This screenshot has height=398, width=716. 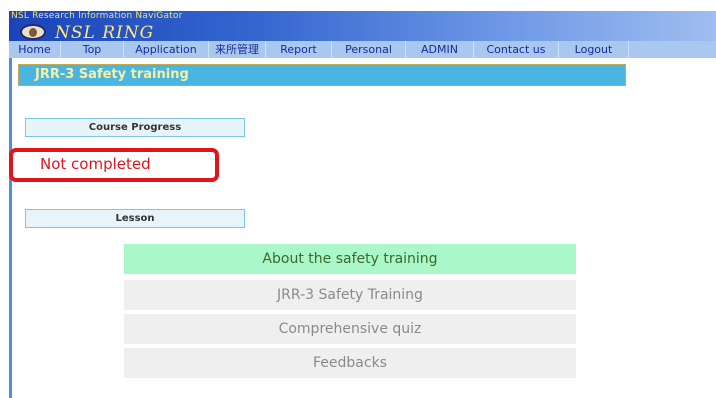 What do you see at coordinates (672, 49) in the screenshot?
I see `nav-filler` at bounding box center [672, 49].